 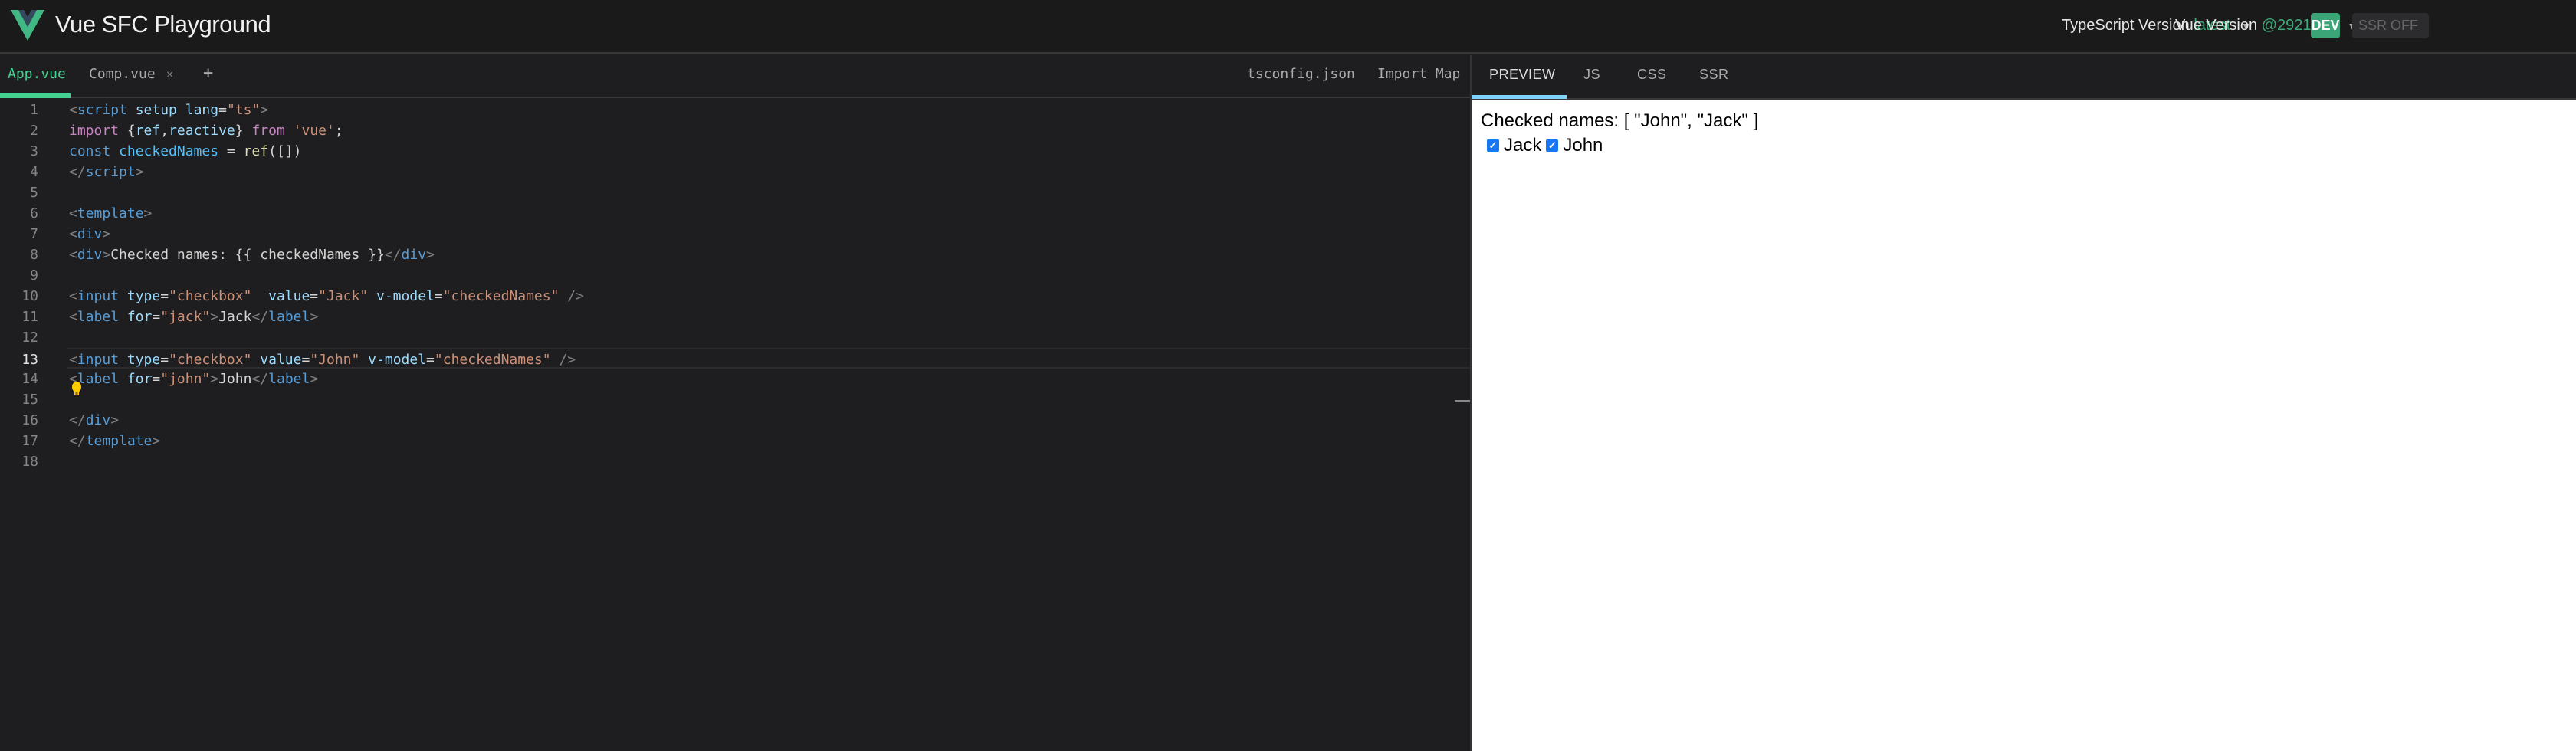 What do you see at coordinates (164, 131) in the screenshot?
I see `code-token: ,` at bounding box center [164, 131].